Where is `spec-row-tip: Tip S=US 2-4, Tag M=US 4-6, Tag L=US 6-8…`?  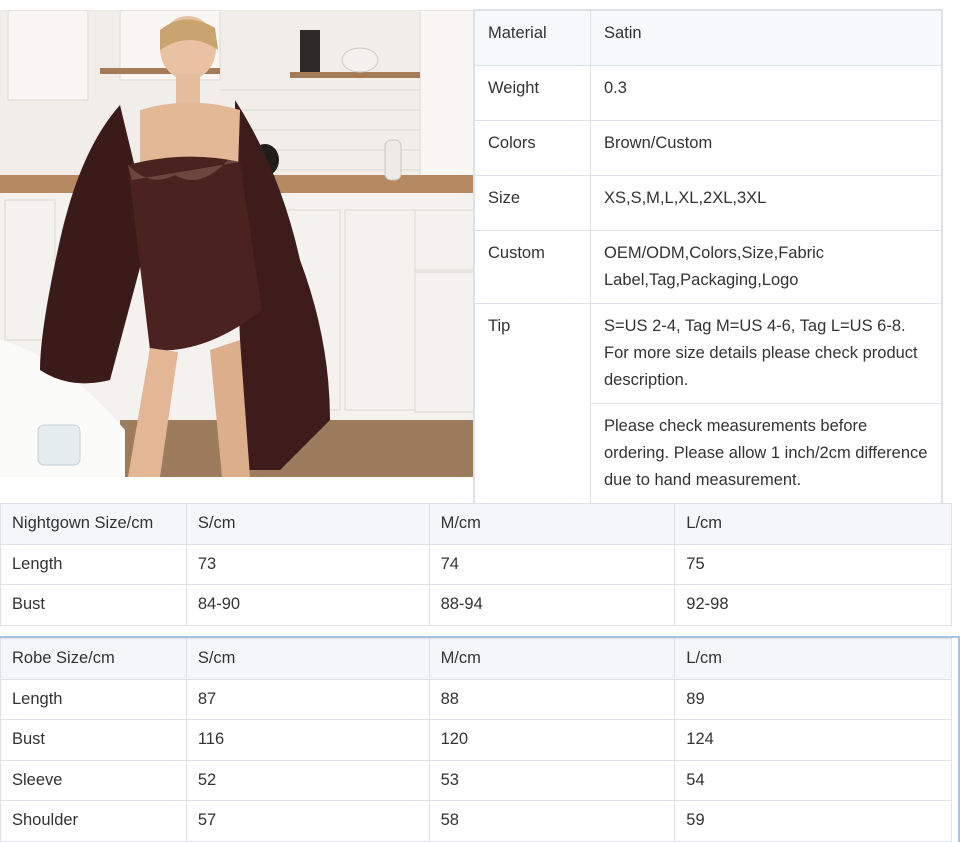 spec-row-tip: Tip S=US 2-4, Tag M=US 4-6, Tag L=US 6-8… is located at coordinates (708, 403).